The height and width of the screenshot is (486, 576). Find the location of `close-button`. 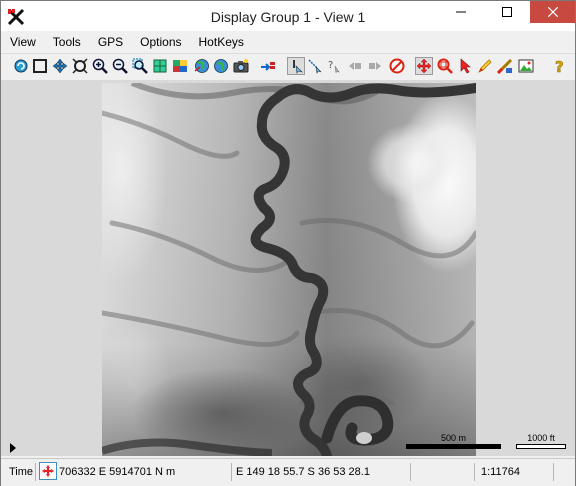

close-button is located at coordinates (552, 12).